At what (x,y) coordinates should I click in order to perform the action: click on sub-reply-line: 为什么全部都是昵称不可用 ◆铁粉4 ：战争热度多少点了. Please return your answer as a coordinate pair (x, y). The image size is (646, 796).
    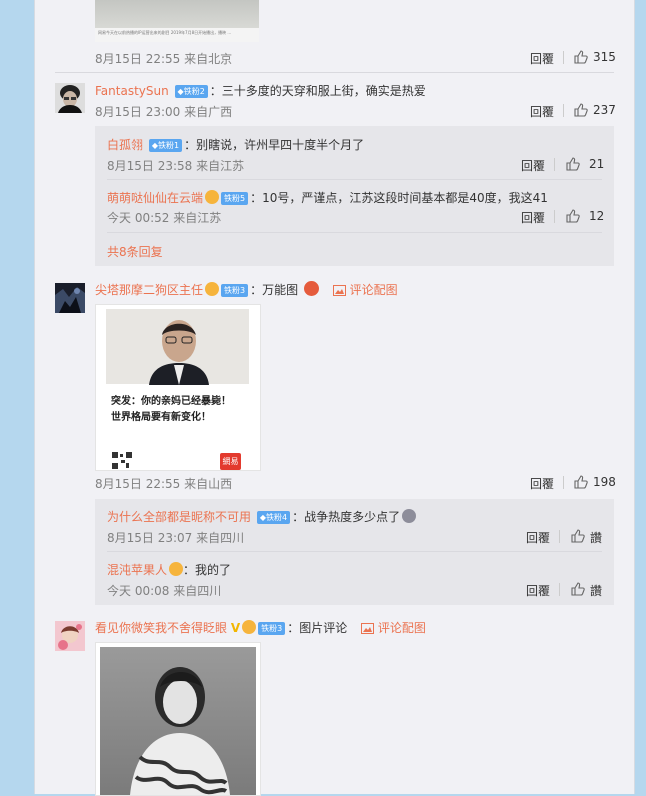
    Looking at the image, I should click on (262, 516).